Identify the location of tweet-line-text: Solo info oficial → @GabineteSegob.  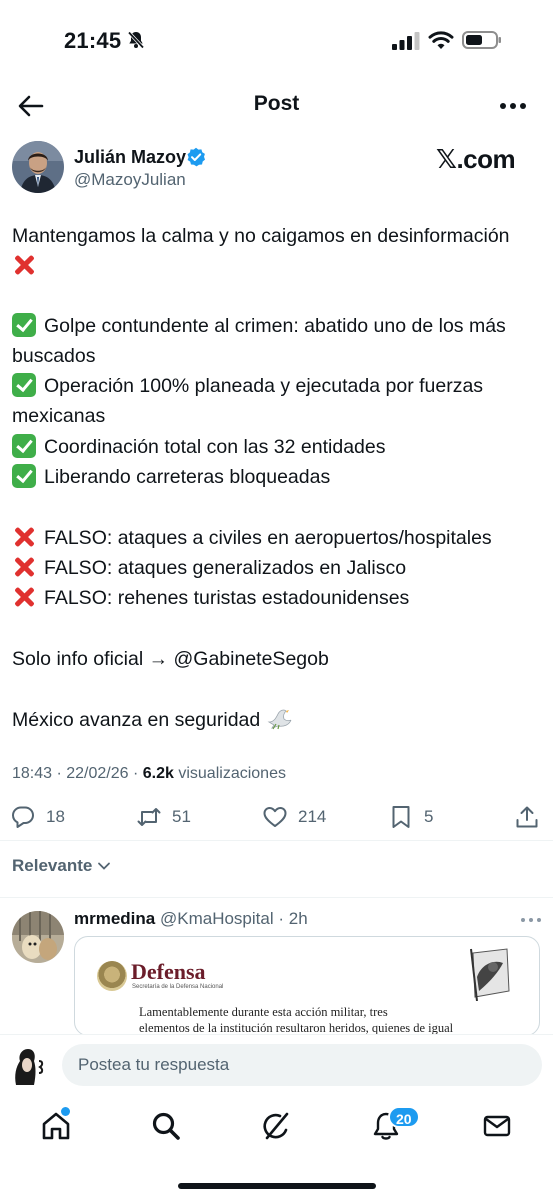
(170, 659).